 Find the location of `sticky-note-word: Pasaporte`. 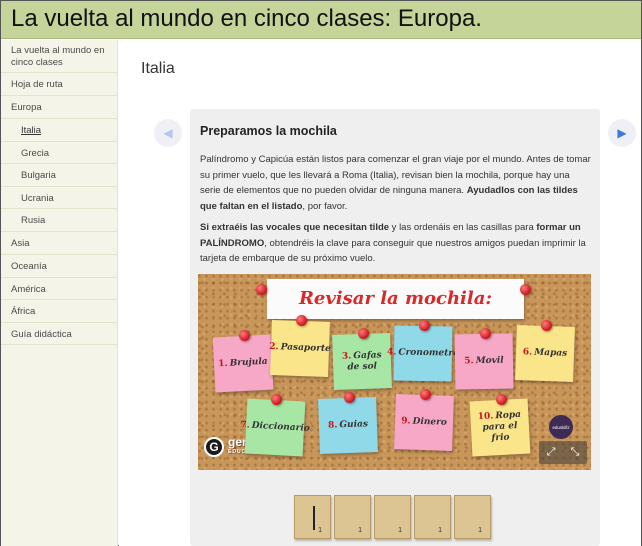

sticky-note-word: Pasaporte is located at coordinates (305, 348).